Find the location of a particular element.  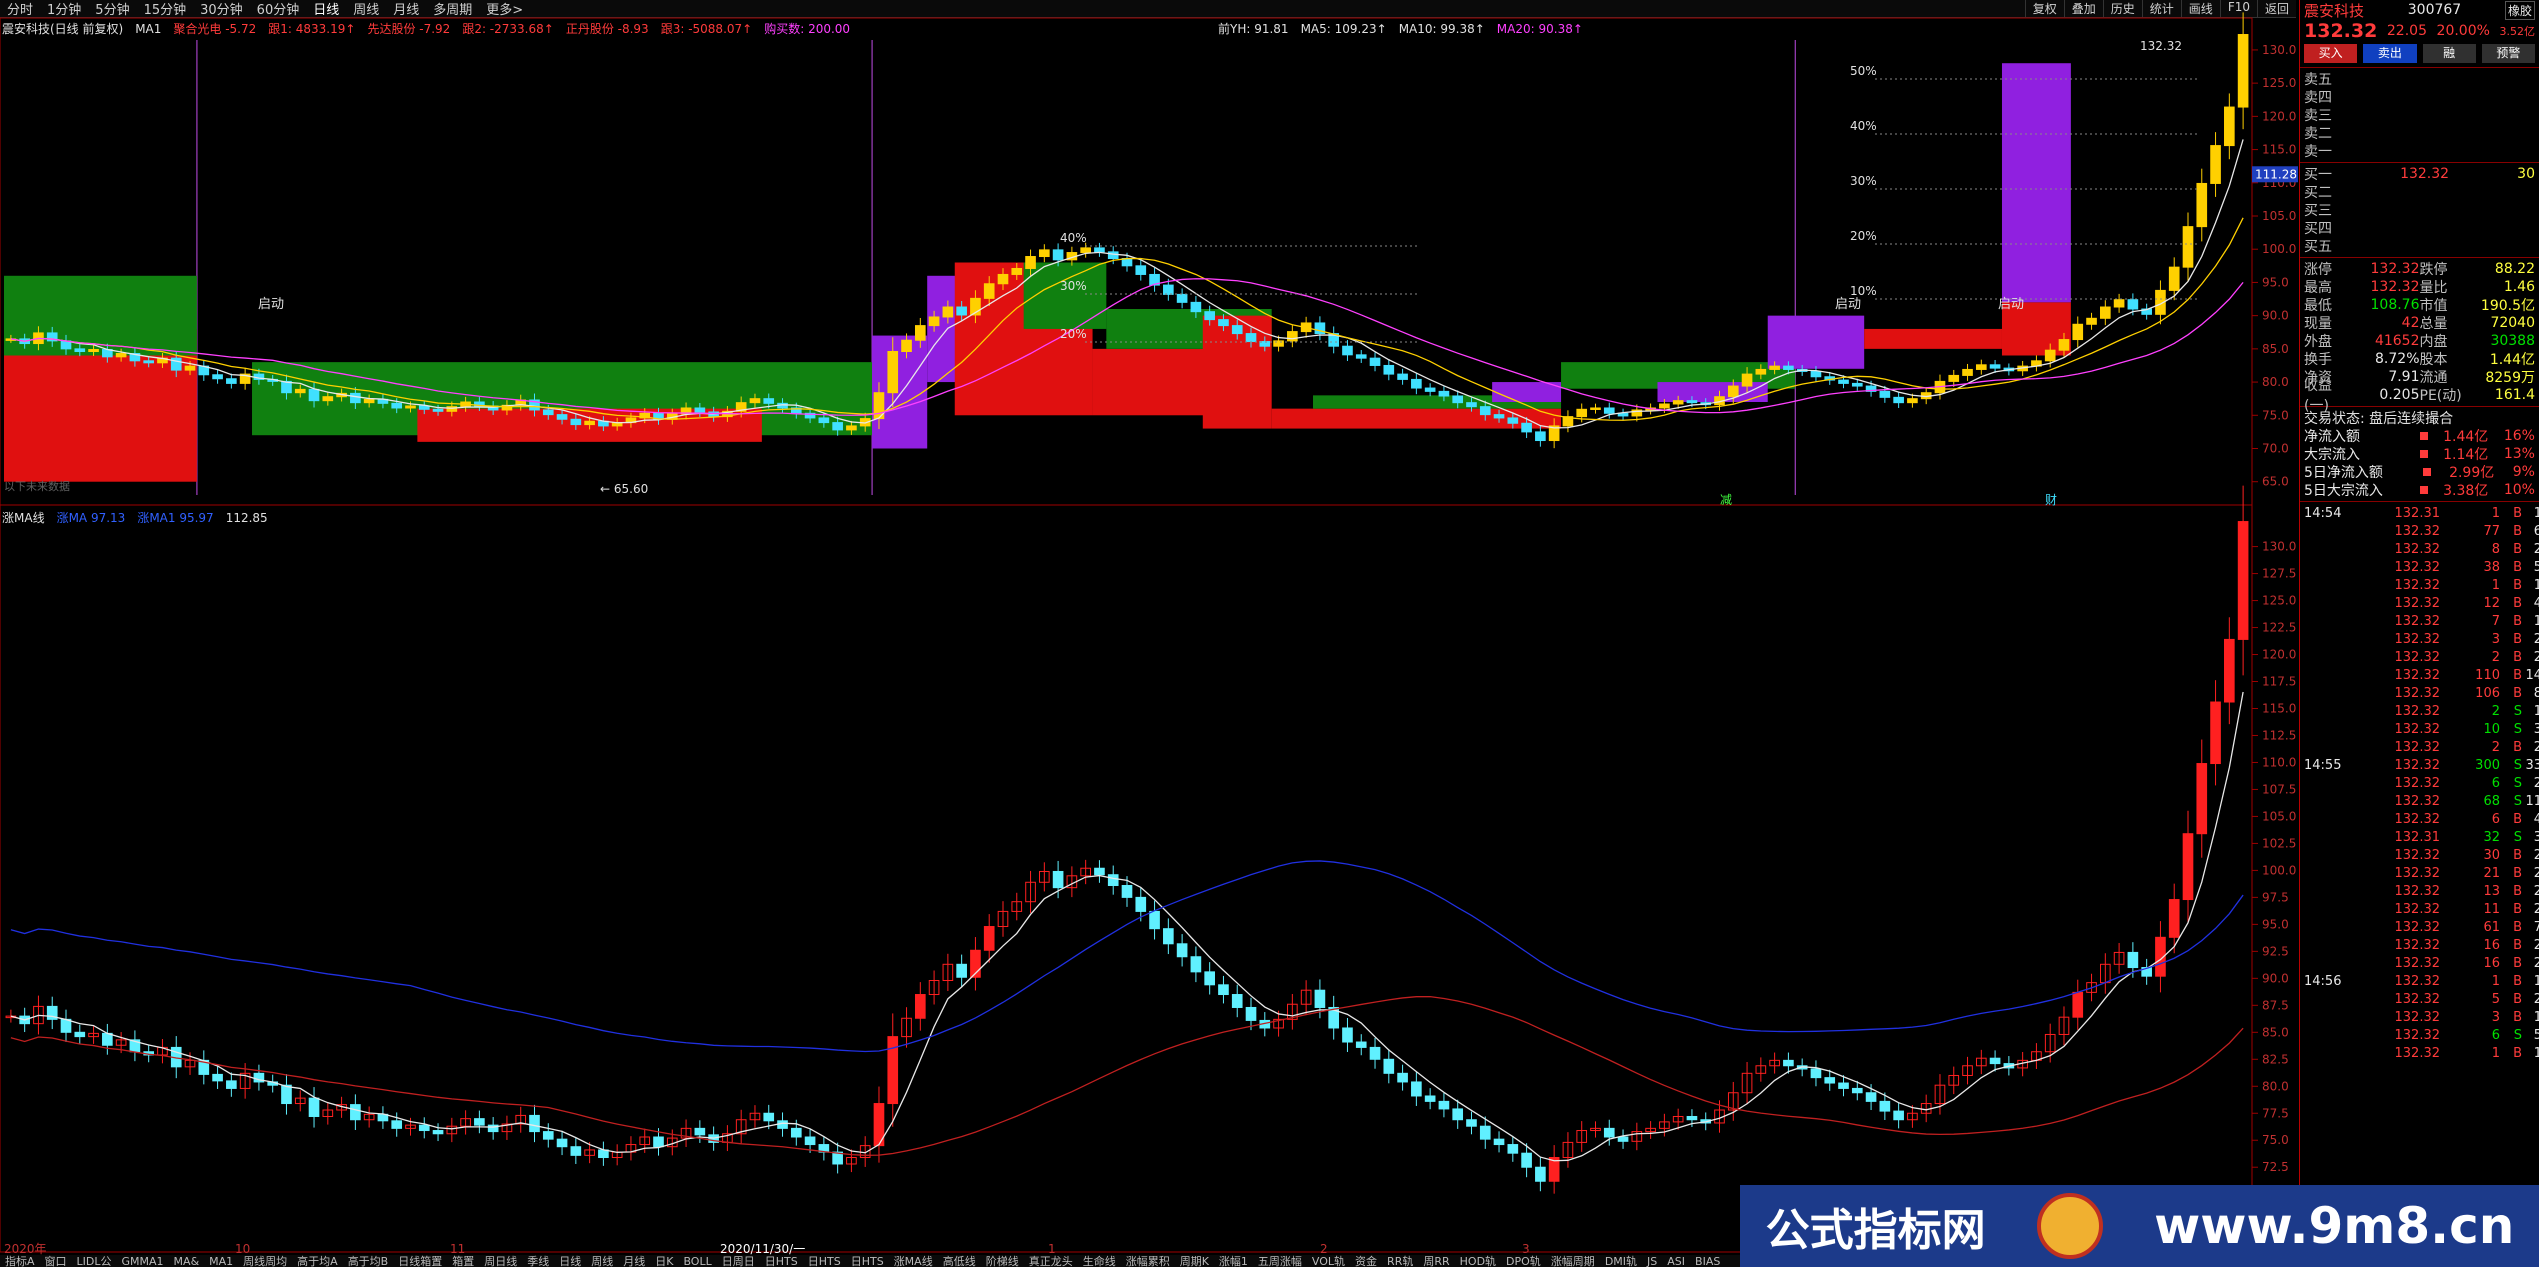

trade-button: 买入 is located at coordinates (2331, 53).